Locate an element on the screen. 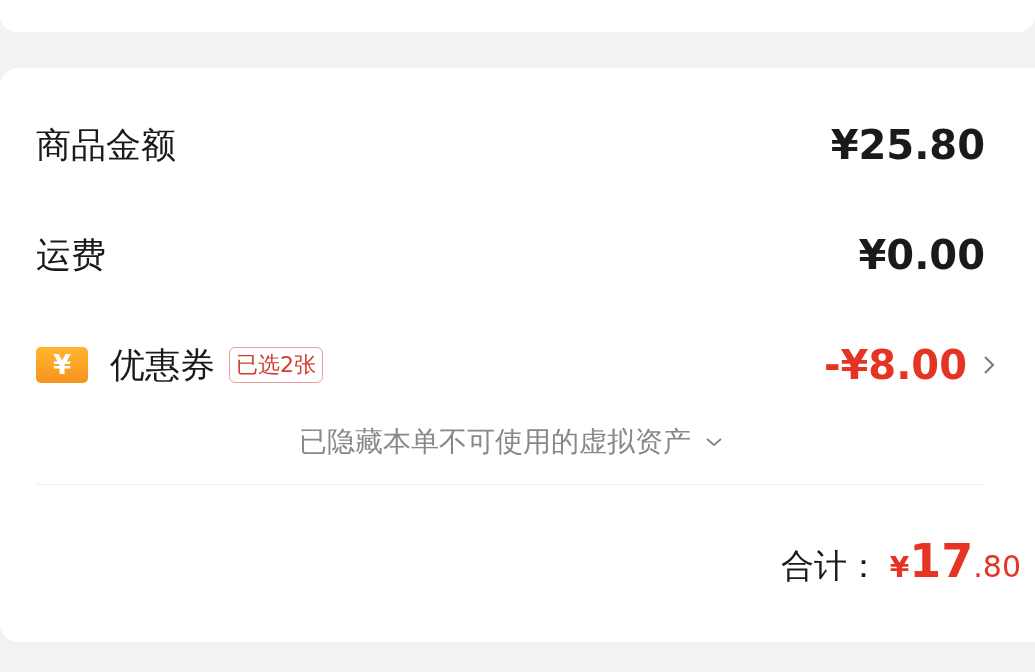  total-integer: 17 is located at coordinates (941, 561).